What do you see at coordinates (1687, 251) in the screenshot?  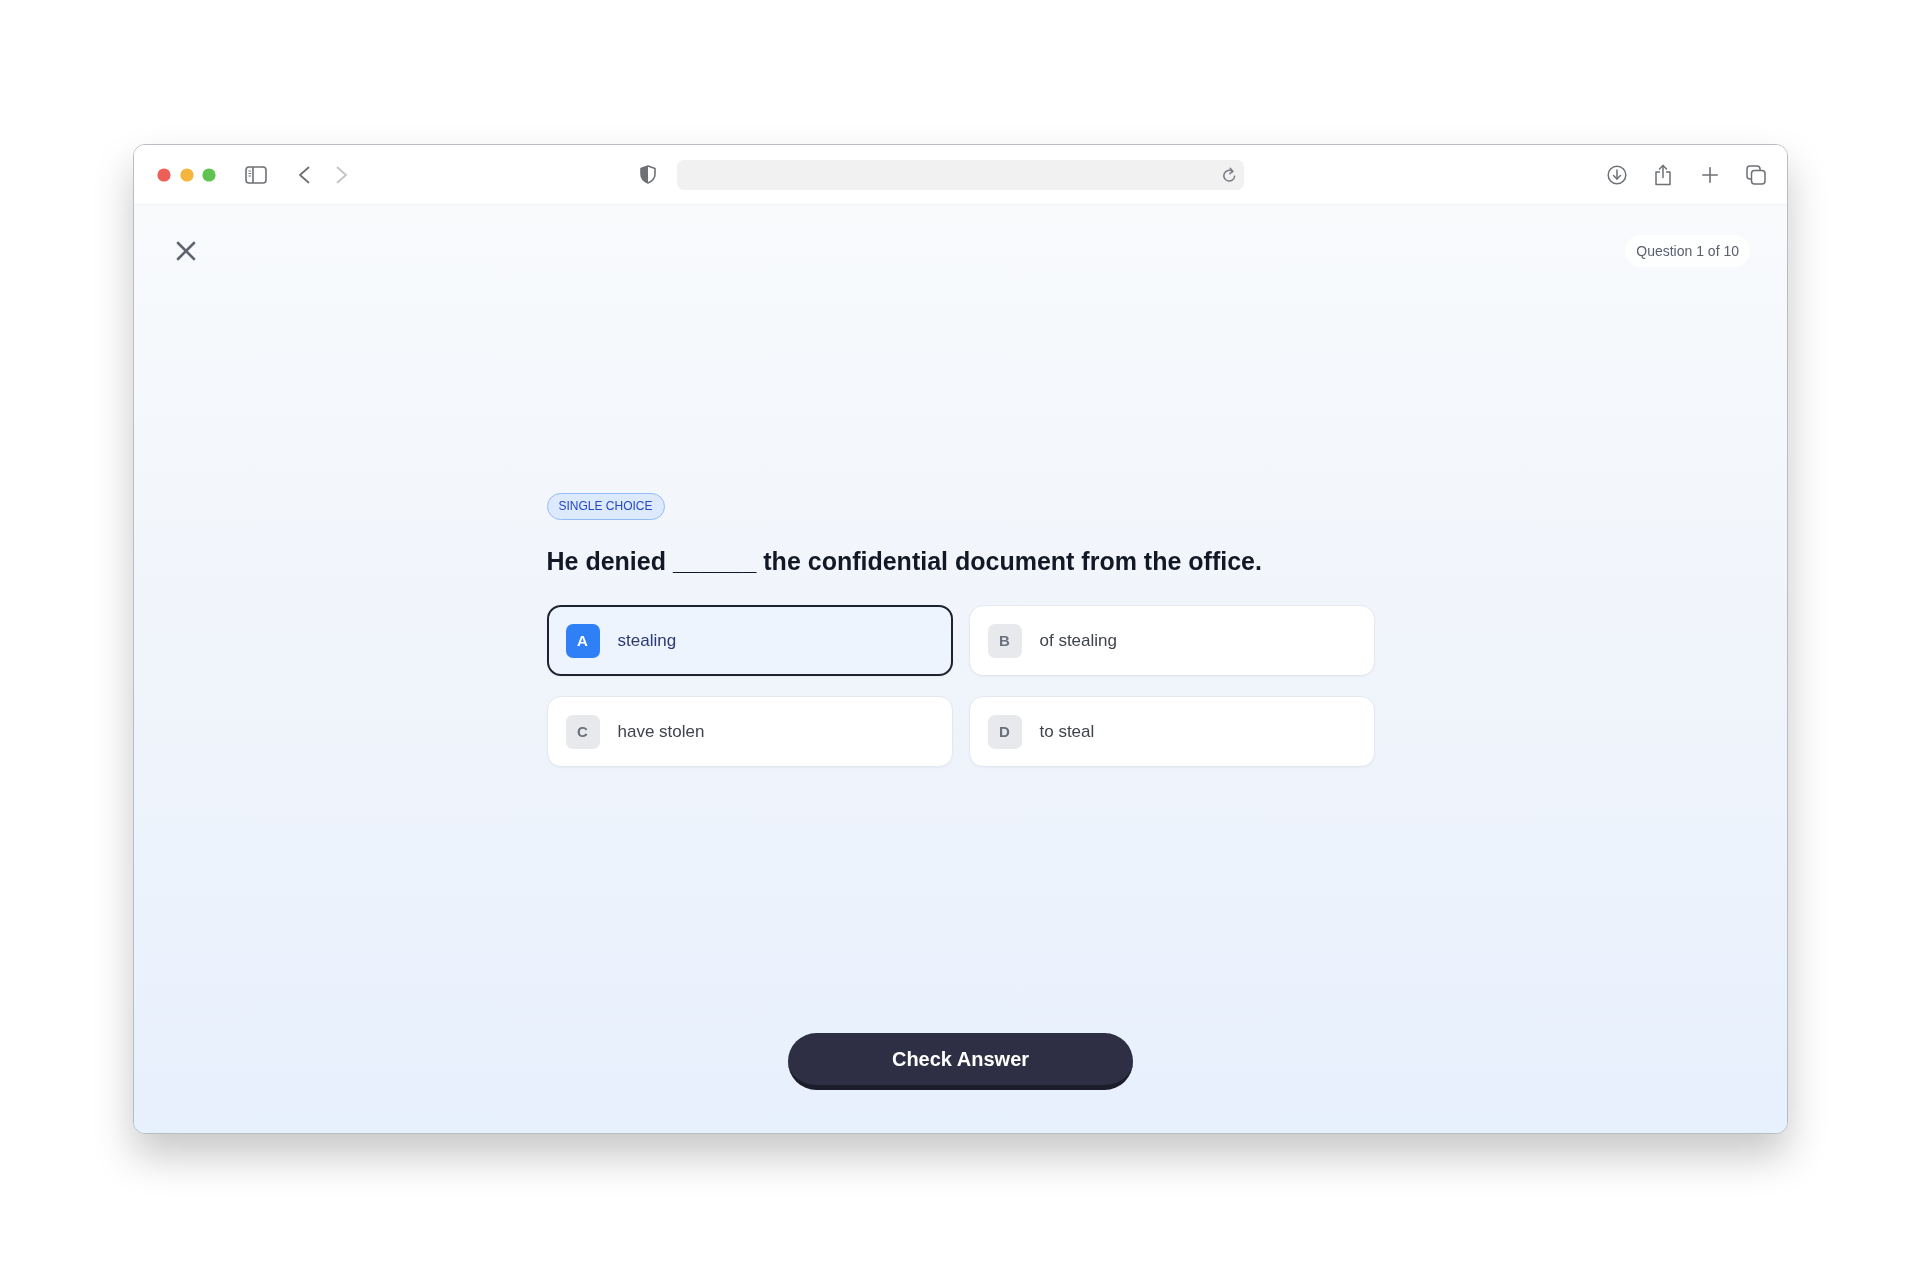 I see `question-counter: Question 1 of 10` at bounding box center [1687, 251].